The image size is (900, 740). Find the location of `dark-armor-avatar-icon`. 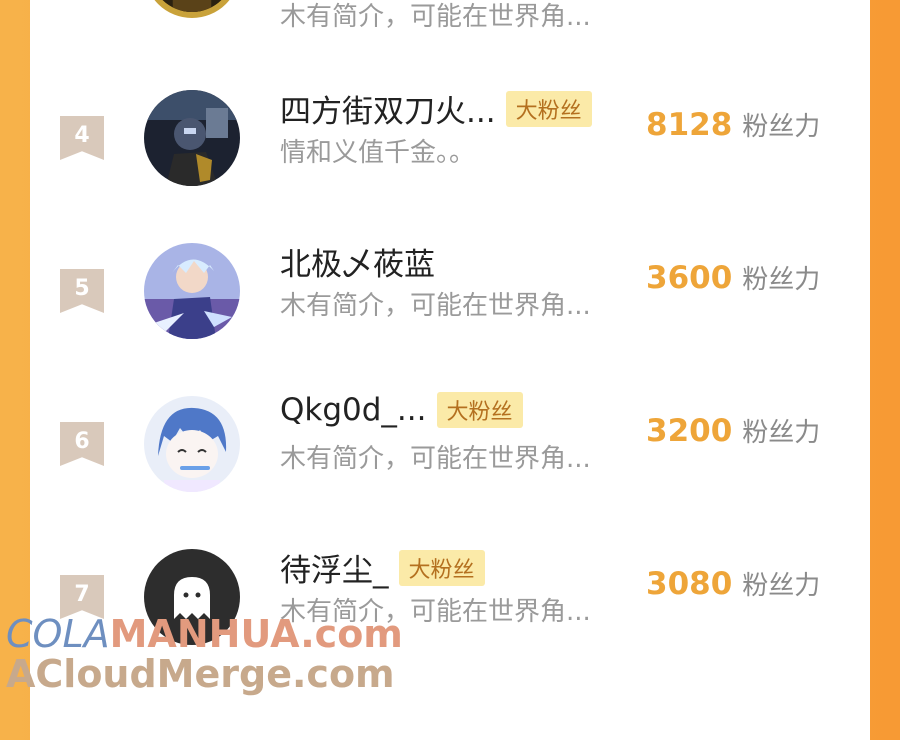

dark-armor-avatar-icon is located at coordinates (192, 138).